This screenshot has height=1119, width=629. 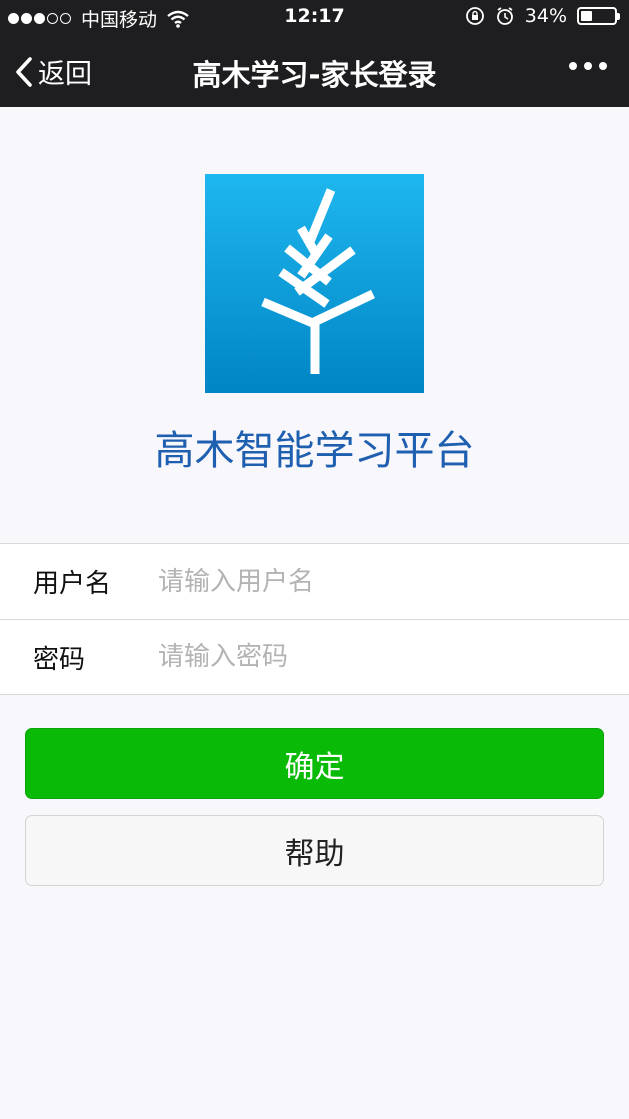 What do you see at coordinates (598, 16) in the screenshot?
I see `battery-icon` at bounding box center [598, 16].